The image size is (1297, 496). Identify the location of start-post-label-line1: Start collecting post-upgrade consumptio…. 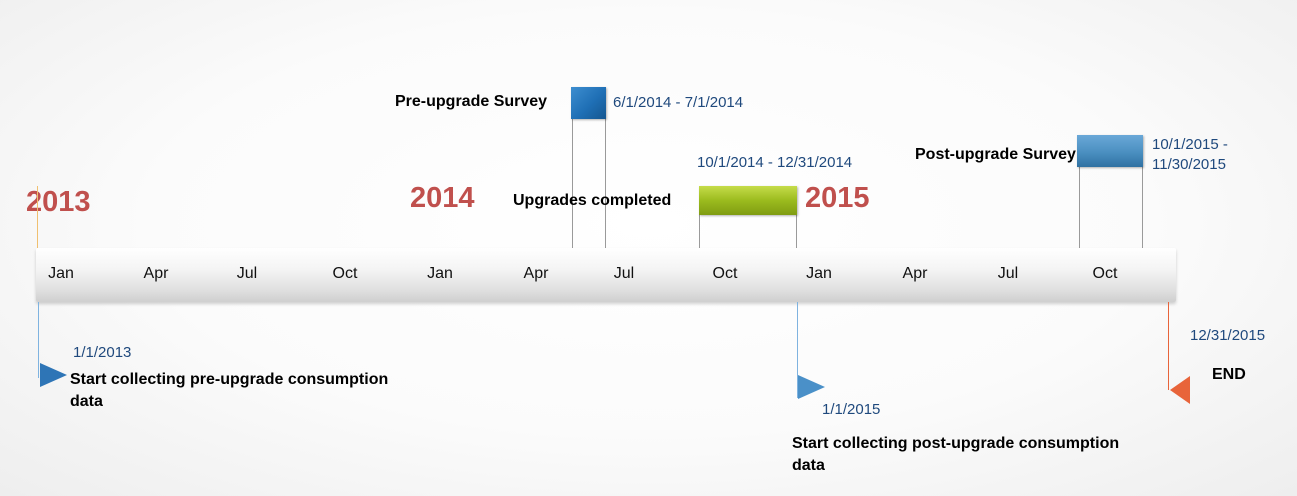
(956, 443).